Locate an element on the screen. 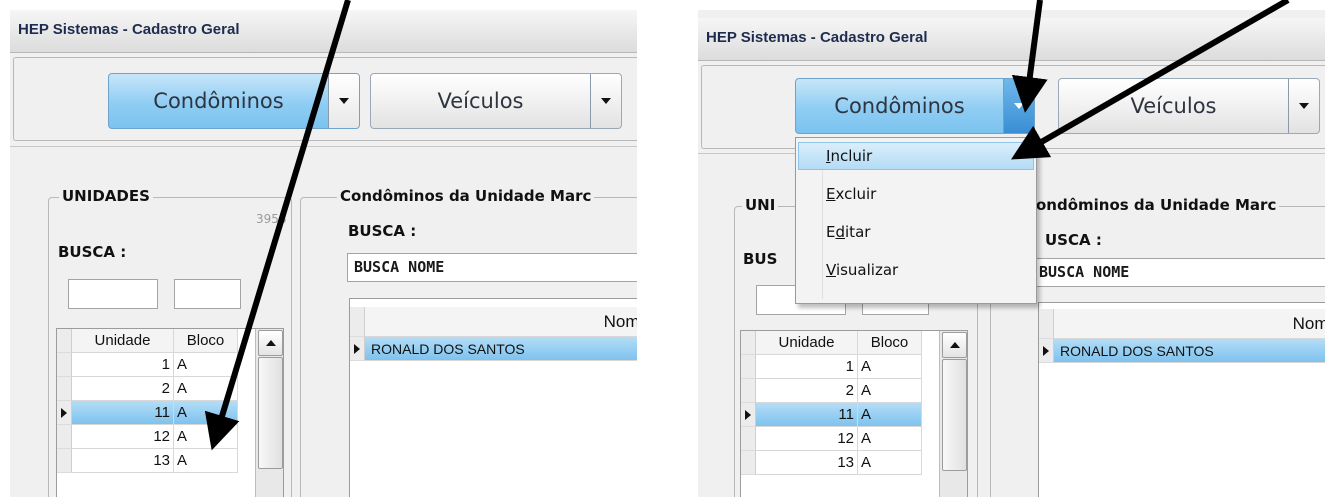  arrow-to-selected-unit is located at coordinates (277, 225).